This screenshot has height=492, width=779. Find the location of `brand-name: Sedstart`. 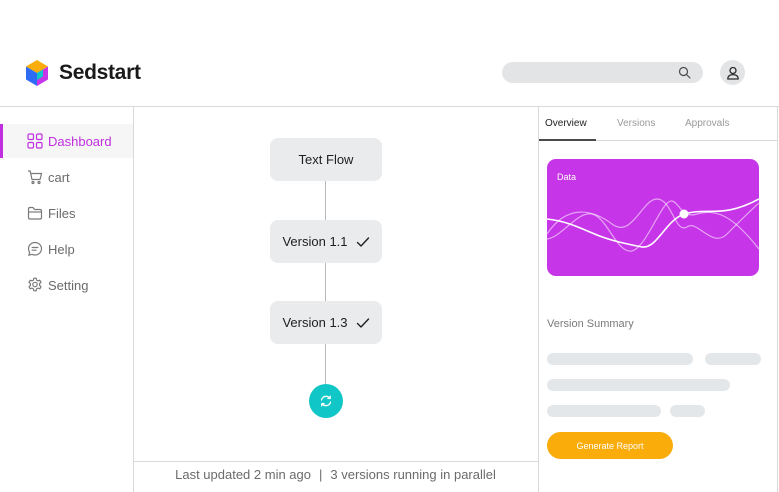

brand-name: Sedstart is located at coordinates (100, 72).